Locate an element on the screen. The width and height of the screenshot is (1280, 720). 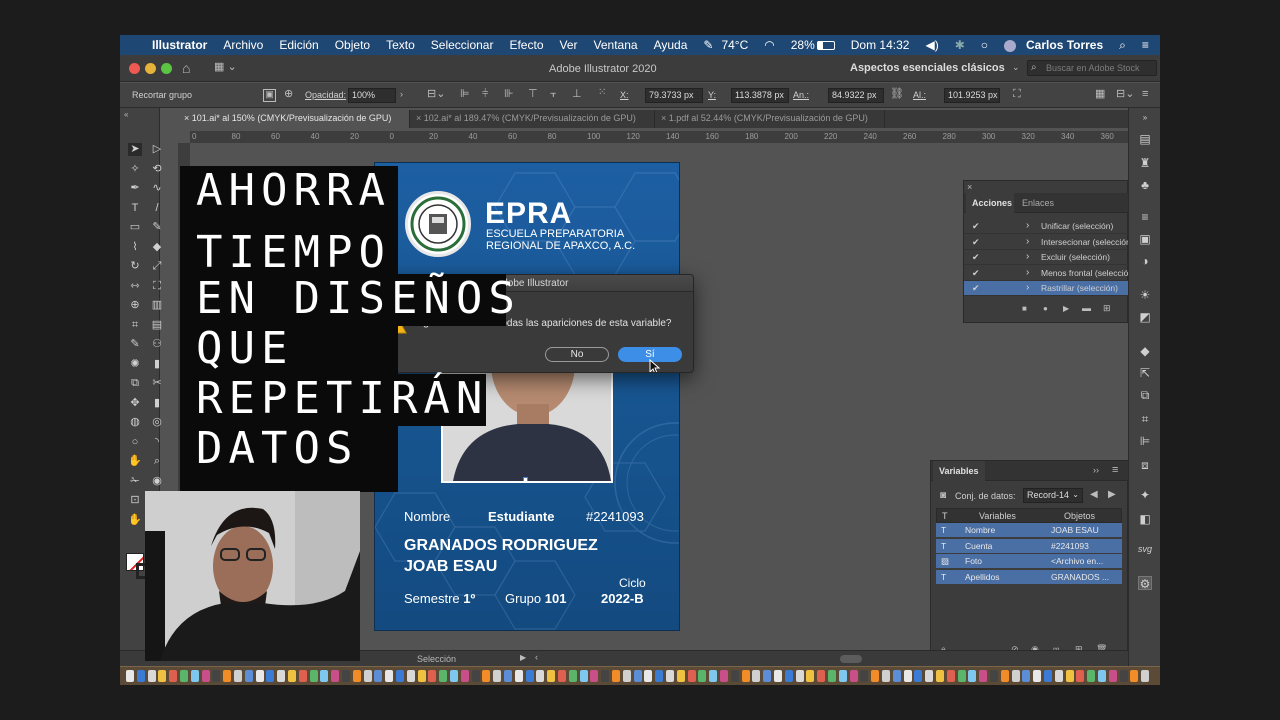
arc-tool-icon: ◝ is located at coordinates (157, 442).